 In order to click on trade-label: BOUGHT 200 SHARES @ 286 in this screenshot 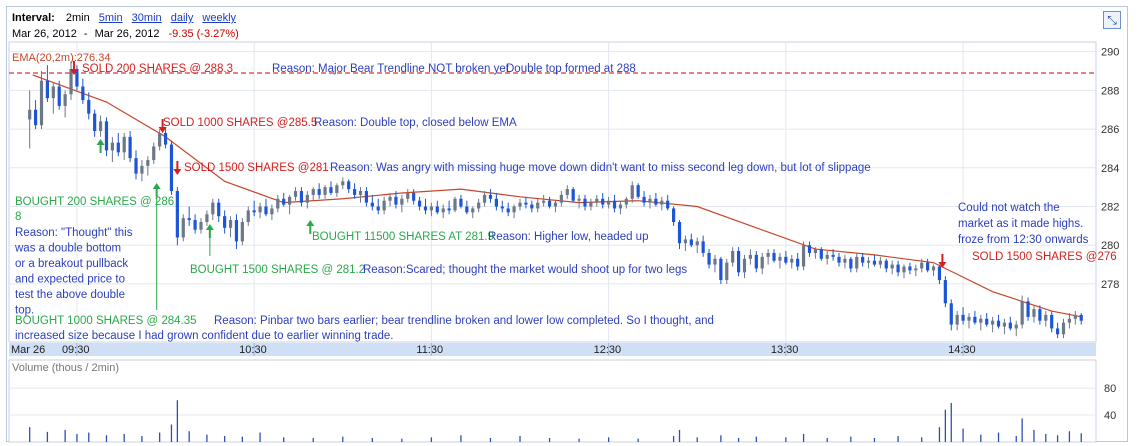, I will do `click(94, 202)`.